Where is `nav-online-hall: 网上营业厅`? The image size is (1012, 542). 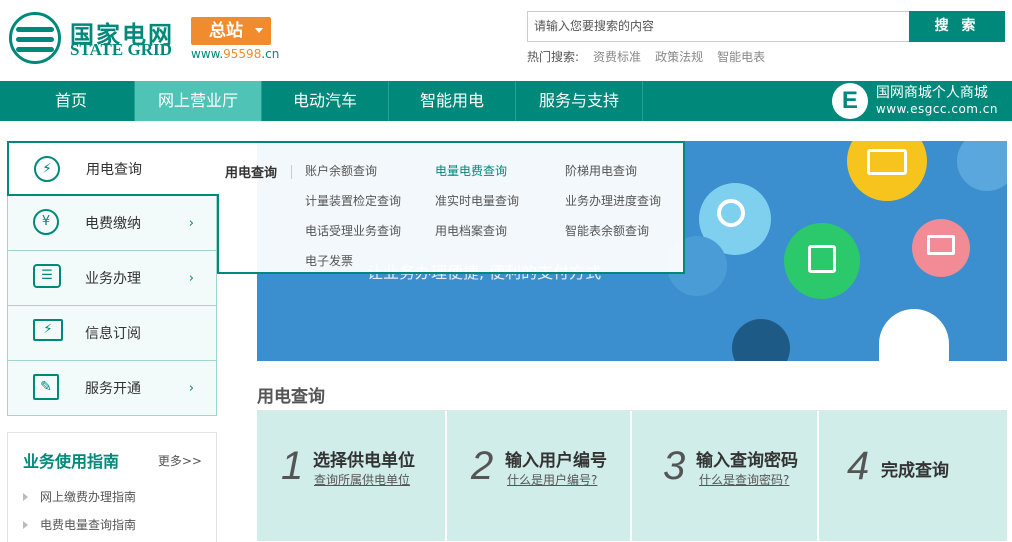
nav-online-hall: 网上营业厅 is located at coordinates (198, 101).